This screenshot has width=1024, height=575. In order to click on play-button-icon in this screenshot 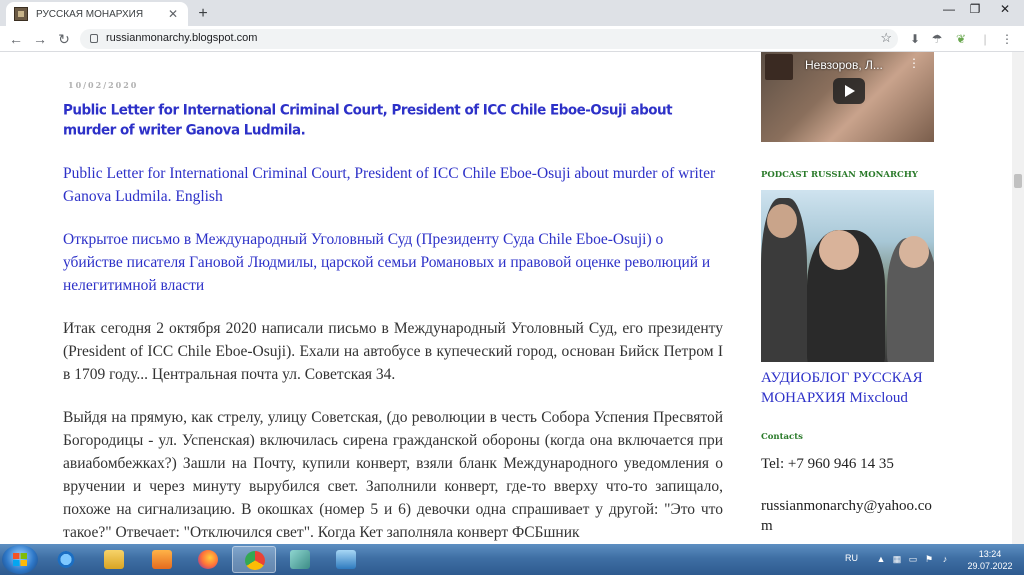, I will do `click(849, 91)`.